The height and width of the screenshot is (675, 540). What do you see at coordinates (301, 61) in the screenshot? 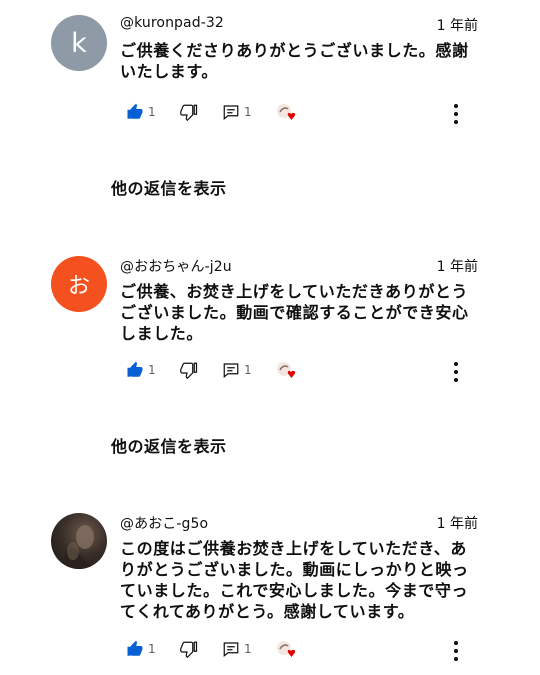
I see `comment-text: ご供養くださりありがとうございました。感謝 いたします。` at bounding box center [301, 61].